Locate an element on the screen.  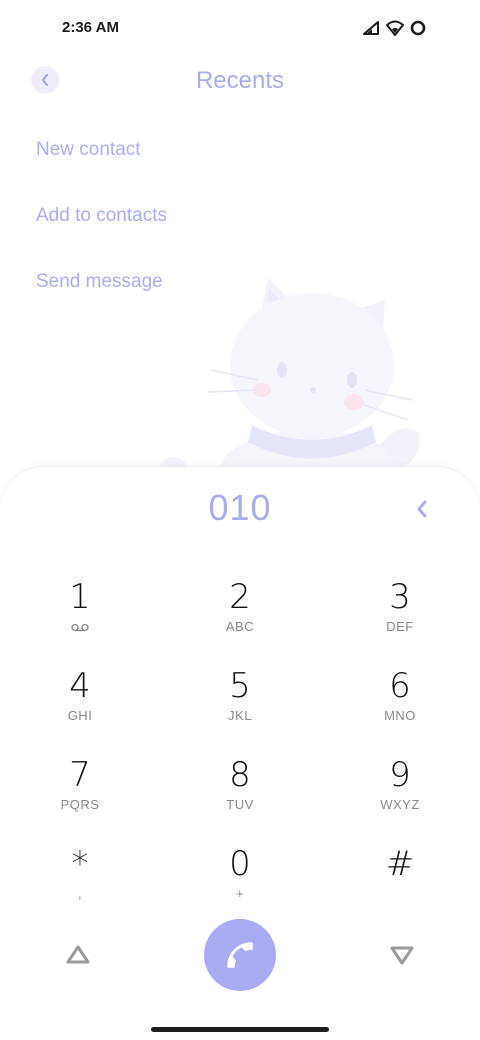
key-4: 4 GHI is located at coordinates (80, 710).